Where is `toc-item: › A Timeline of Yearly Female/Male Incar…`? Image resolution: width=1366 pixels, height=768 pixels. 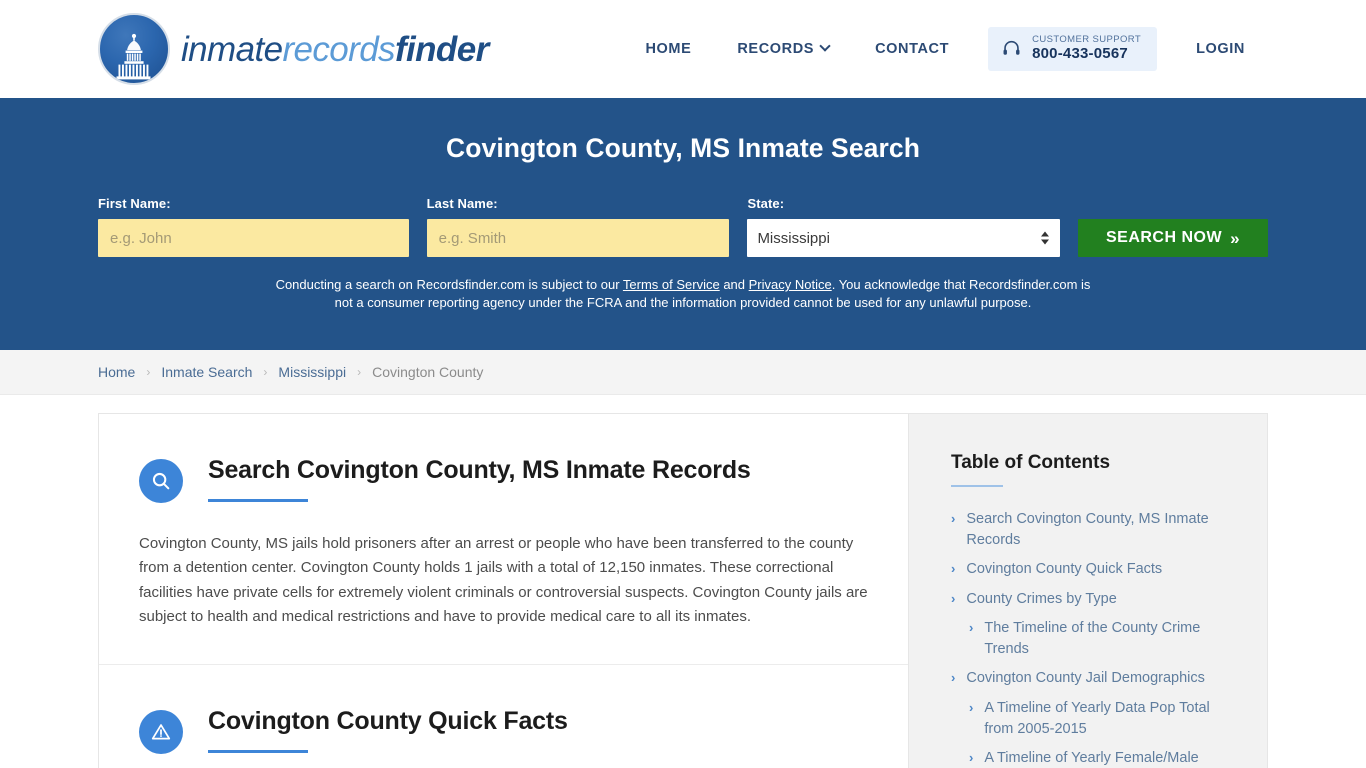
toc-item: › A Timeline of Yearly Female/Male Incar… is located at coordinates (1094, 758).